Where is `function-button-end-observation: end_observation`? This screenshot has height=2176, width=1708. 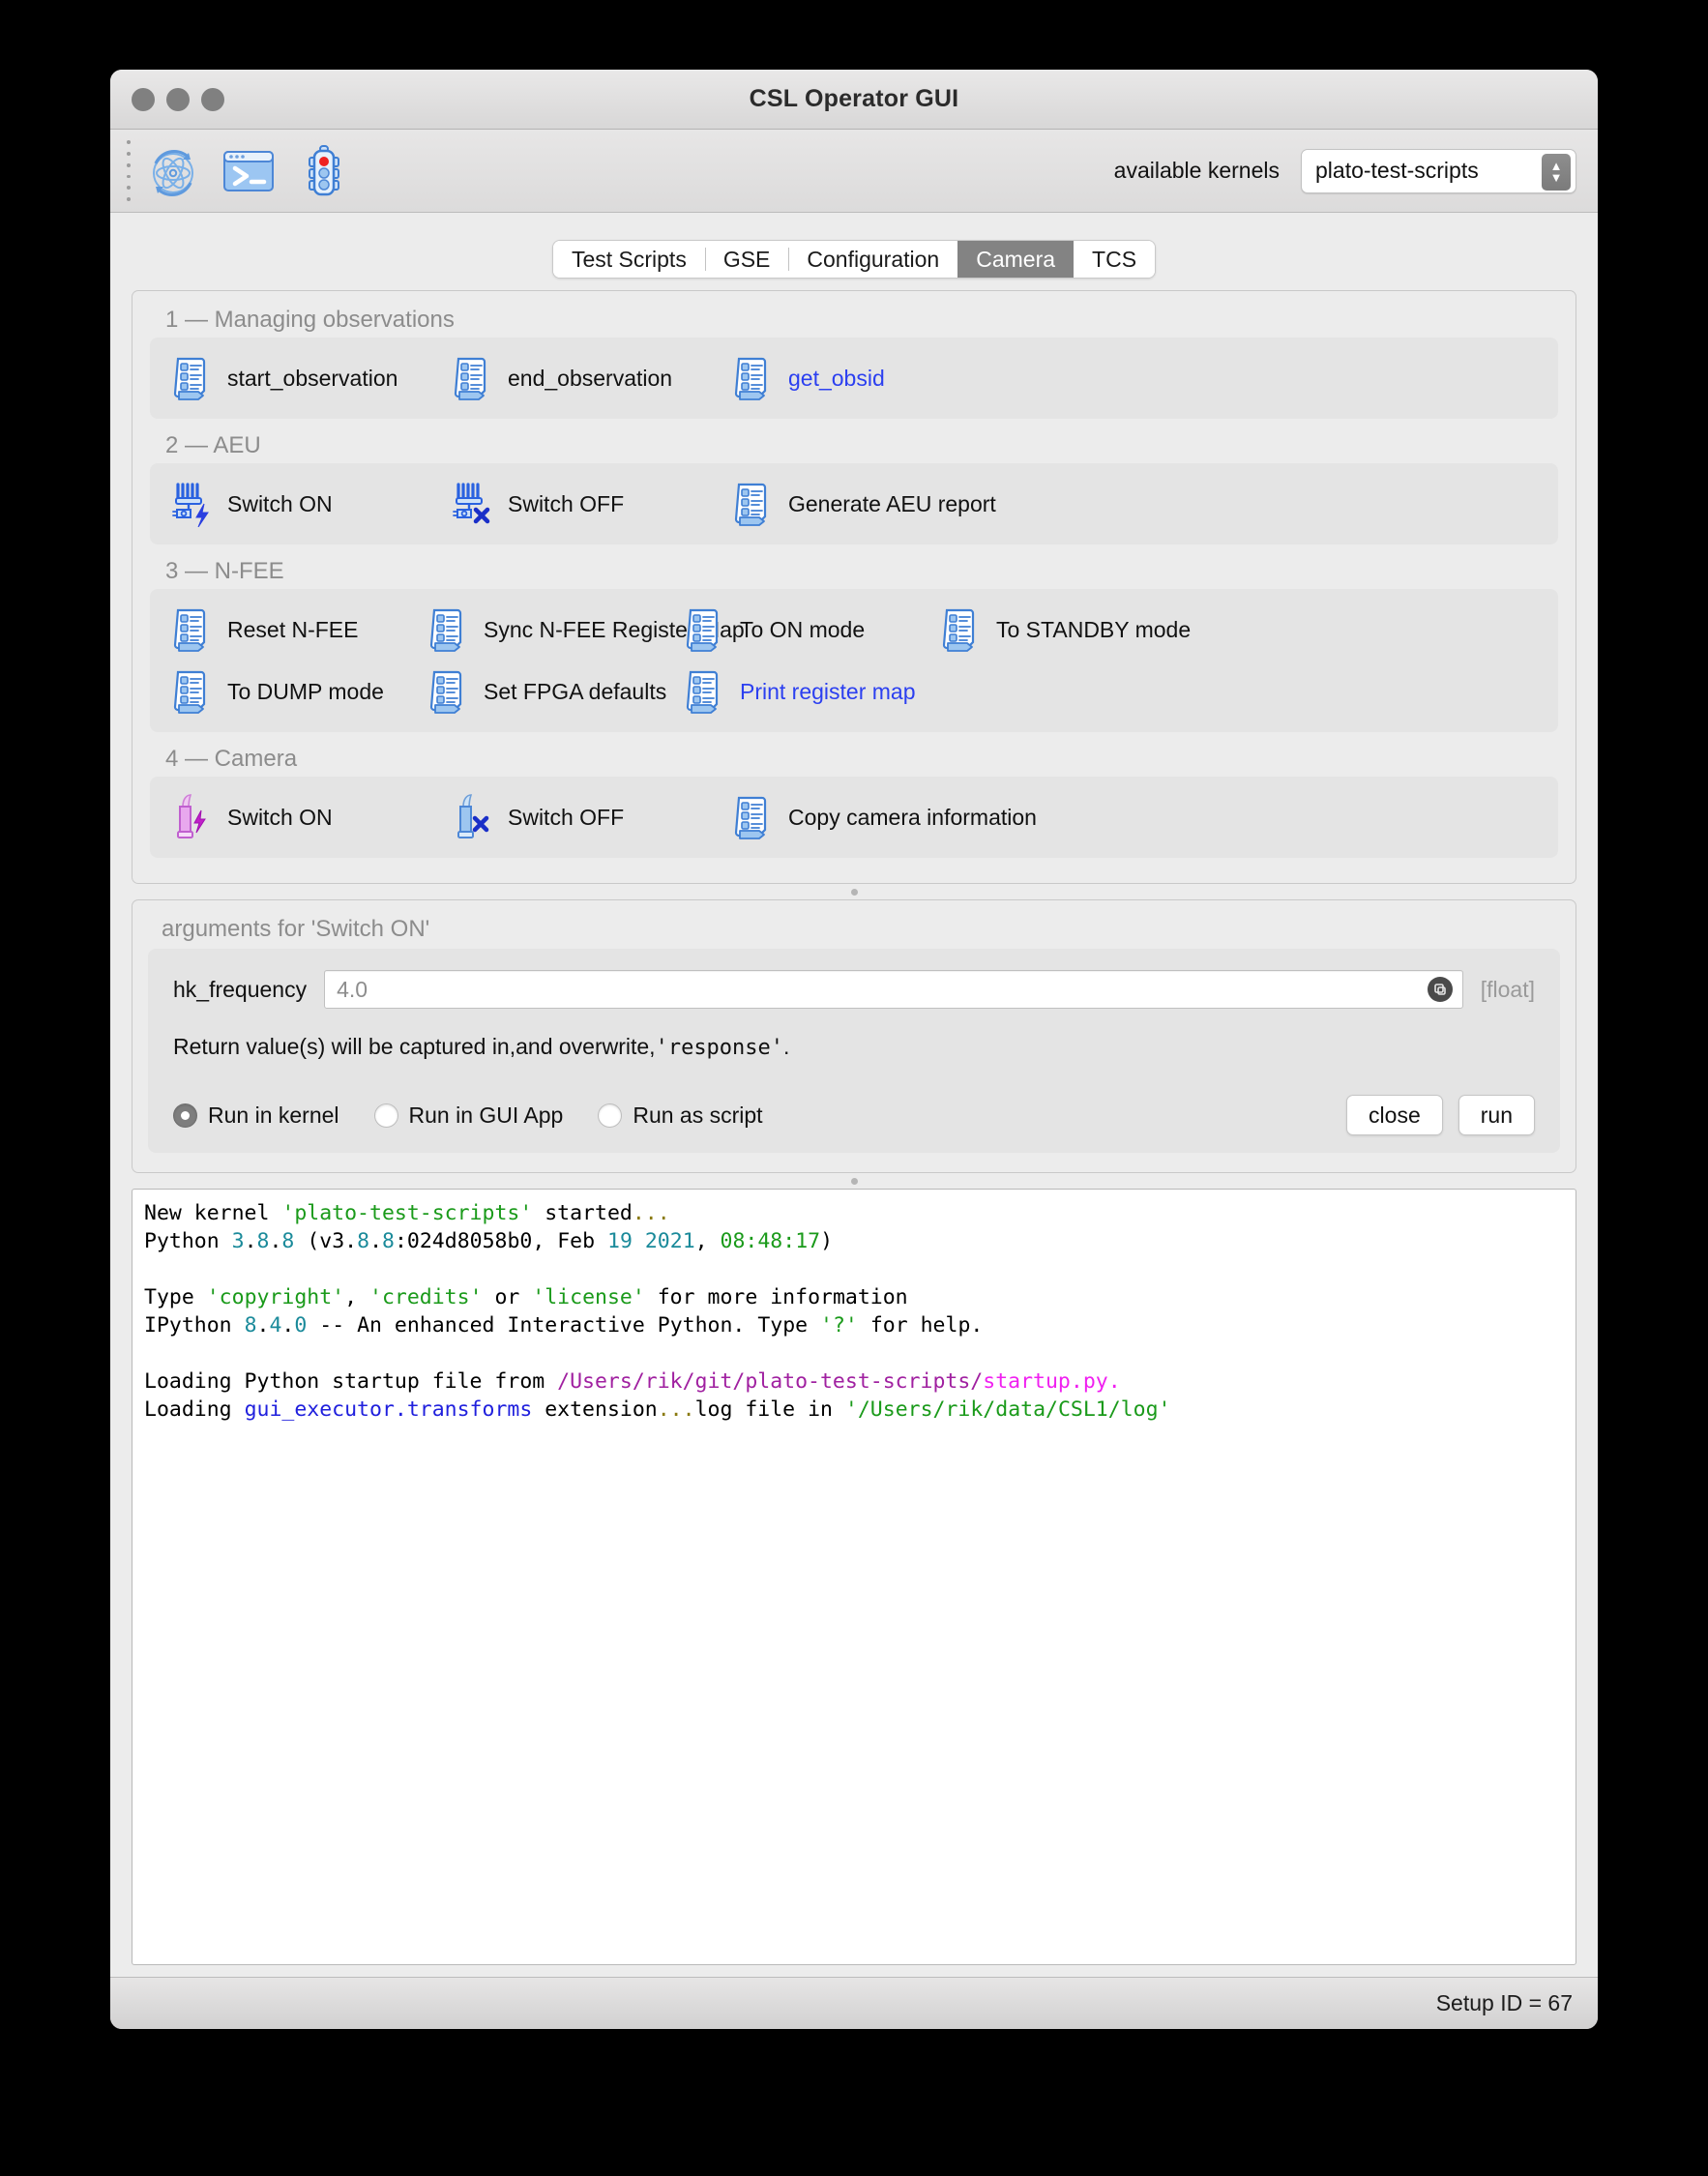 function-button-end-observation: end_observation is located at coordinates (592, 378).